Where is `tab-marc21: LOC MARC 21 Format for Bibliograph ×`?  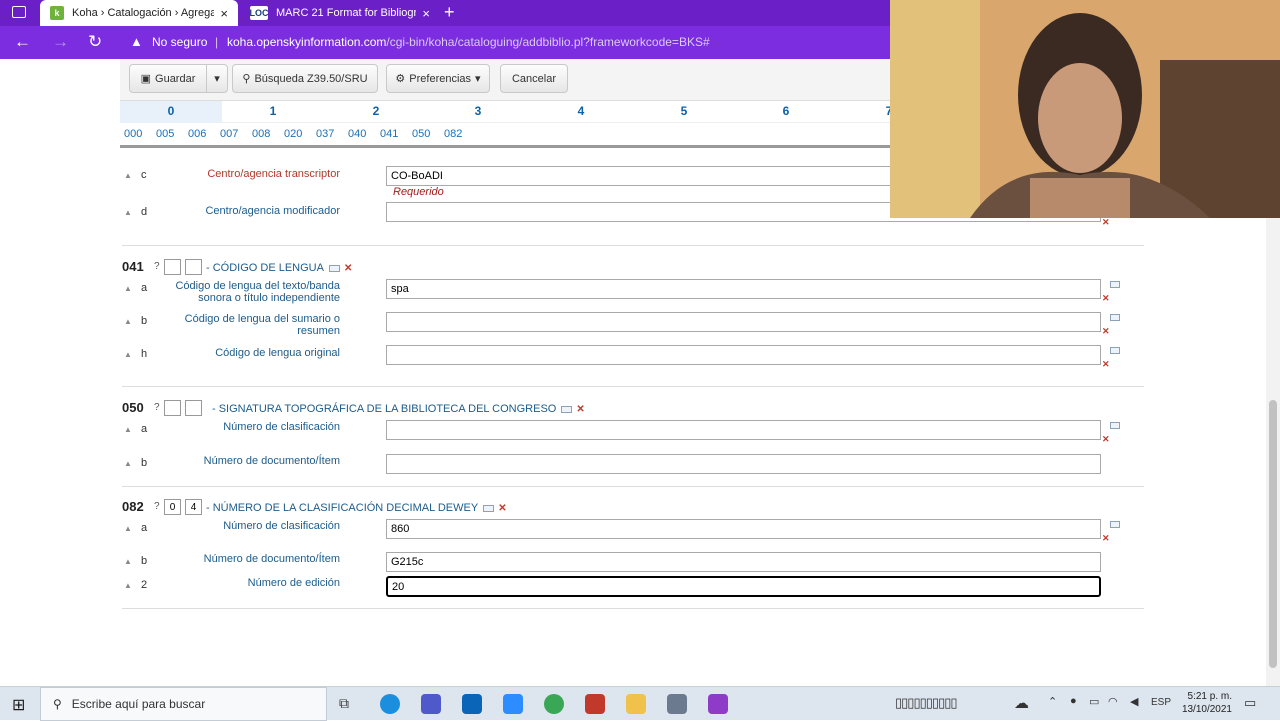
tab-marc21: LOC MARC 21 Format for Bibliograph × is located at coordinates (340, 13).